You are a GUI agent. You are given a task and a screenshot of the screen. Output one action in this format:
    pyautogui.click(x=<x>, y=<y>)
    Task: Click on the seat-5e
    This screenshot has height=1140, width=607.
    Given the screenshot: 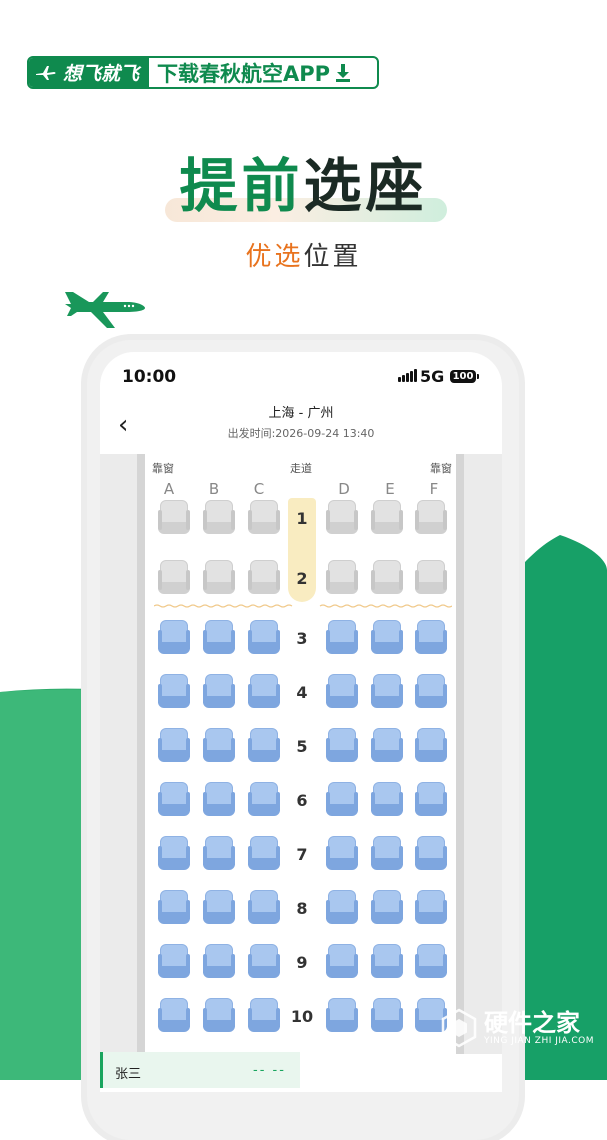 What is the action you would take?
    pyautogui.click(x=387, y=746)
    